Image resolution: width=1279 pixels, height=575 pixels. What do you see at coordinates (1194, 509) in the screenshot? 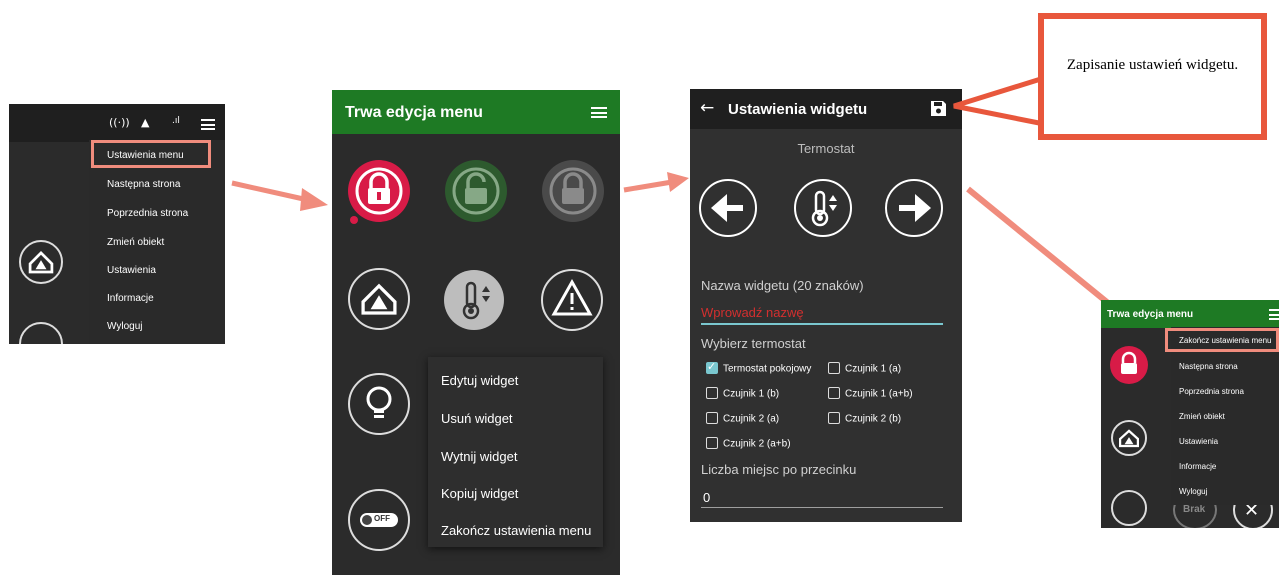
I see `brak-label: Brak` at bounding box center [1194, 509].